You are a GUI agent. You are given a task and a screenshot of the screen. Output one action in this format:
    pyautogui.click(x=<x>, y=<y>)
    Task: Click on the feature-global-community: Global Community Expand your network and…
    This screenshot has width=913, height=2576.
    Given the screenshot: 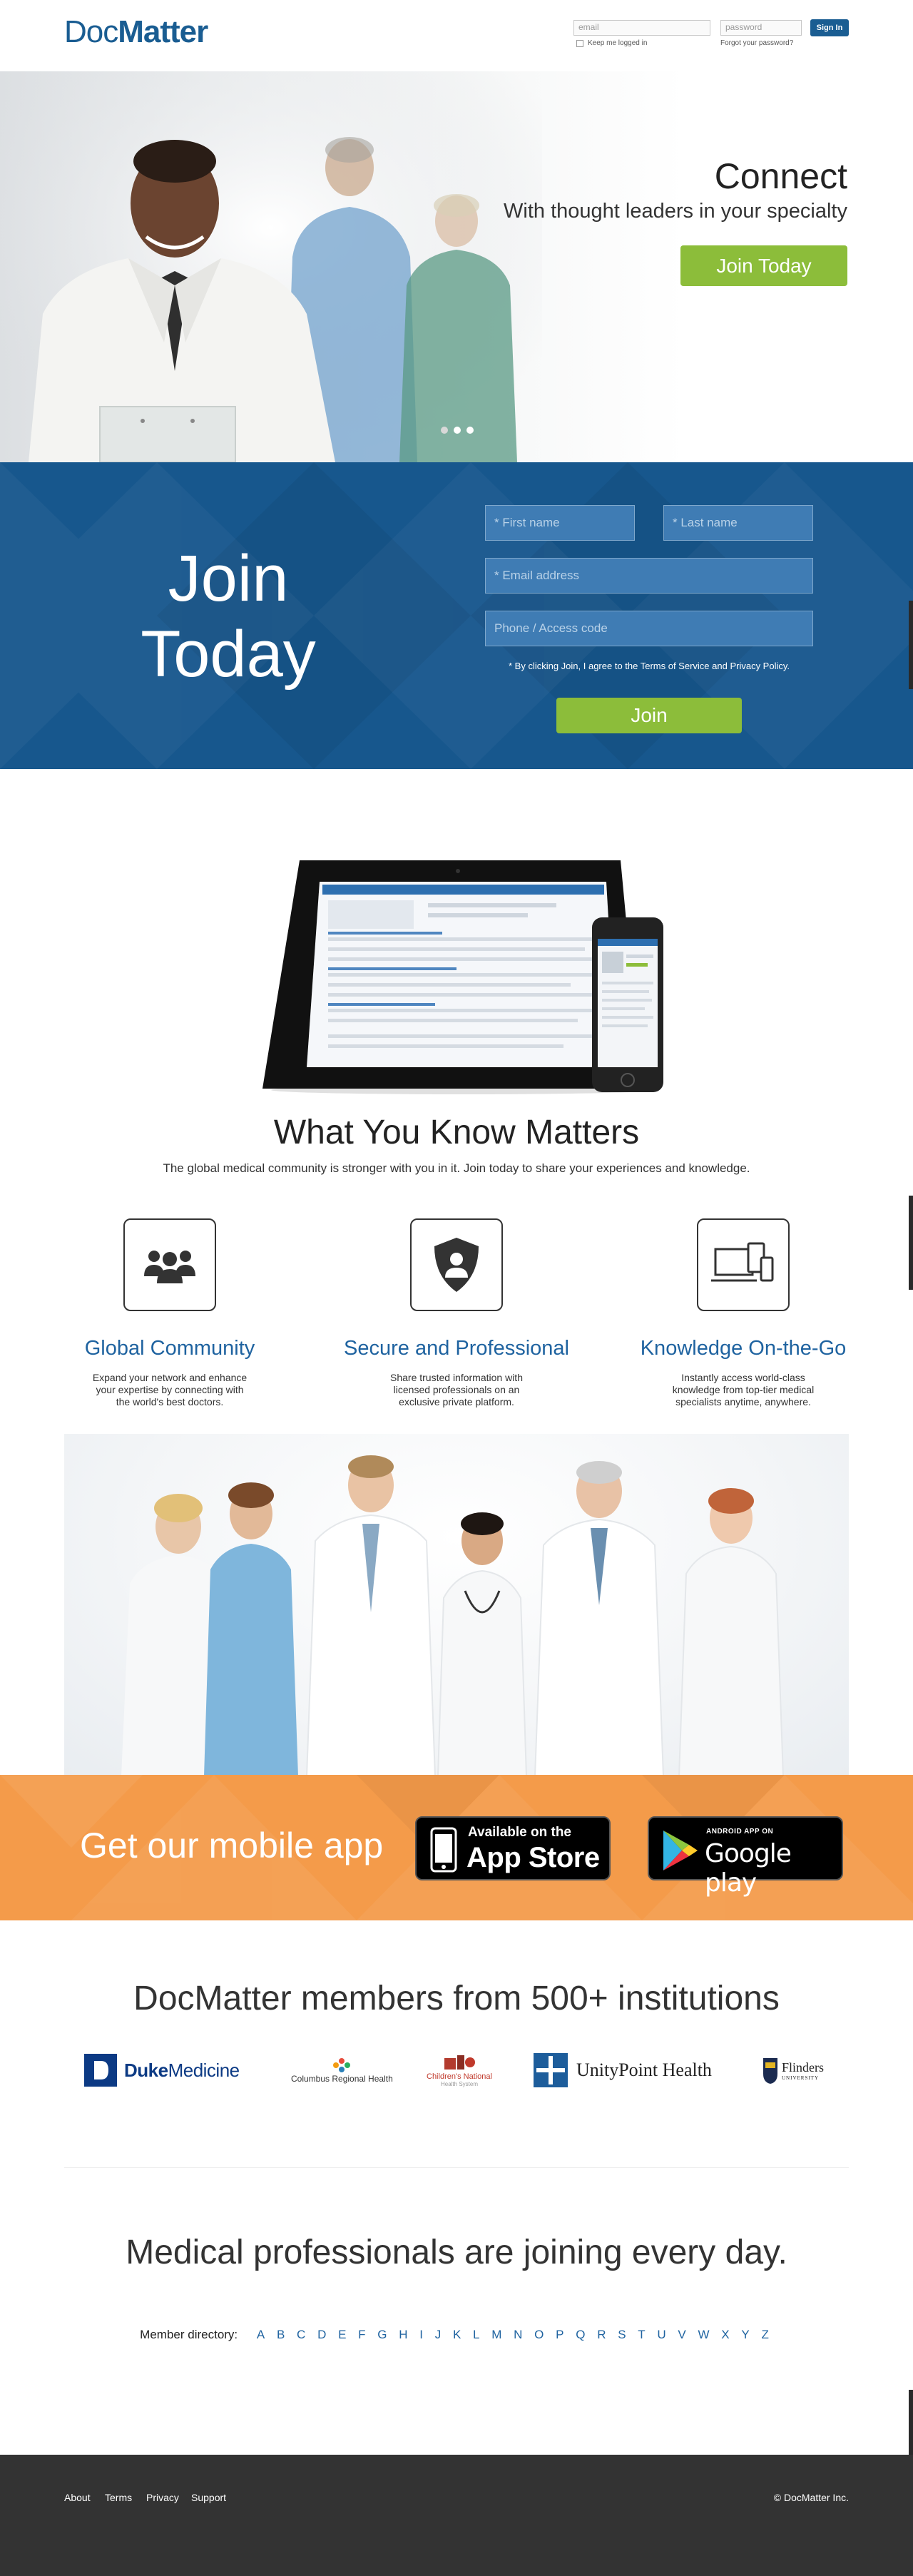 What is the action you would take?
    pyautogui.click(x=169, y=1313)
    